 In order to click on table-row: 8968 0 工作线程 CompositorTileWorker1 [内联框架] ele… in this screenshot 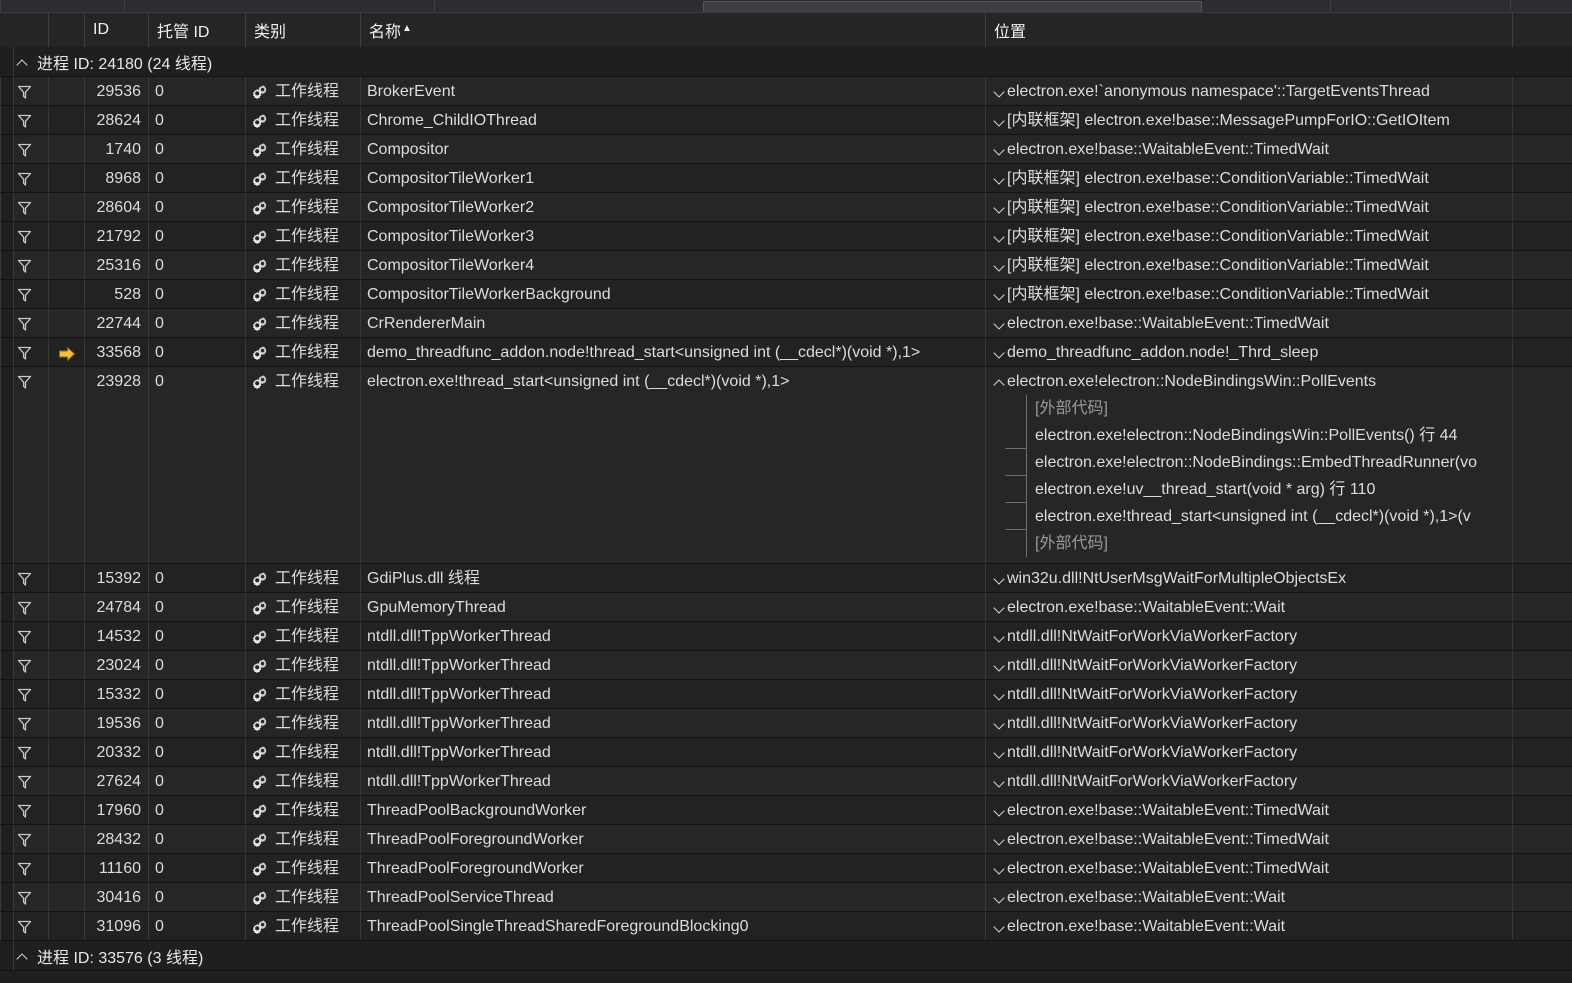, I will do `click(786, 178)`.